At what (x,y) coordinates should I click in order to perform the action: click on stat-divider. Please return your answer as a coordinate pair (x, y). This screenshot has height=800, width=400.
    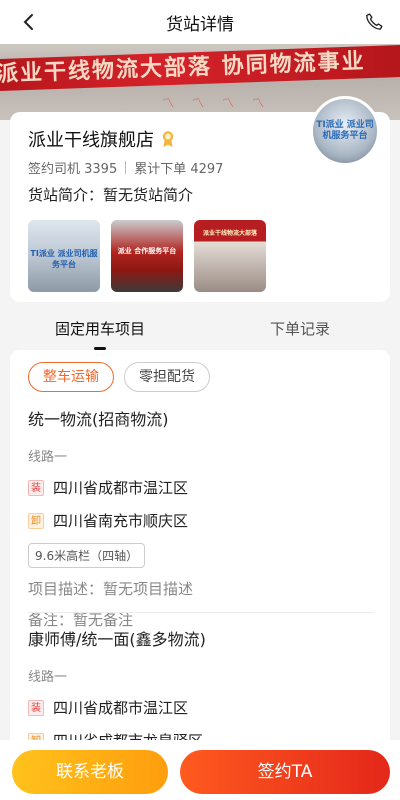
    Looking at the image, I should click on (126, 167).